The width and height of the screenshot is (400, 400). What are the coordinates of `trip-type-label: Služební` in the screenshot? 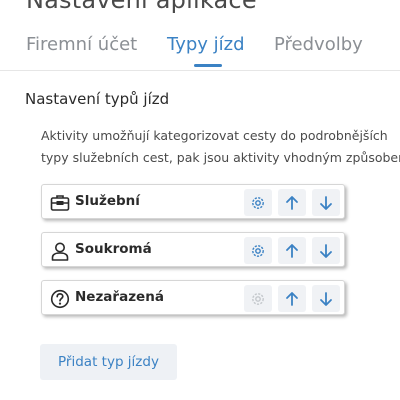 It's located at (107, 201).